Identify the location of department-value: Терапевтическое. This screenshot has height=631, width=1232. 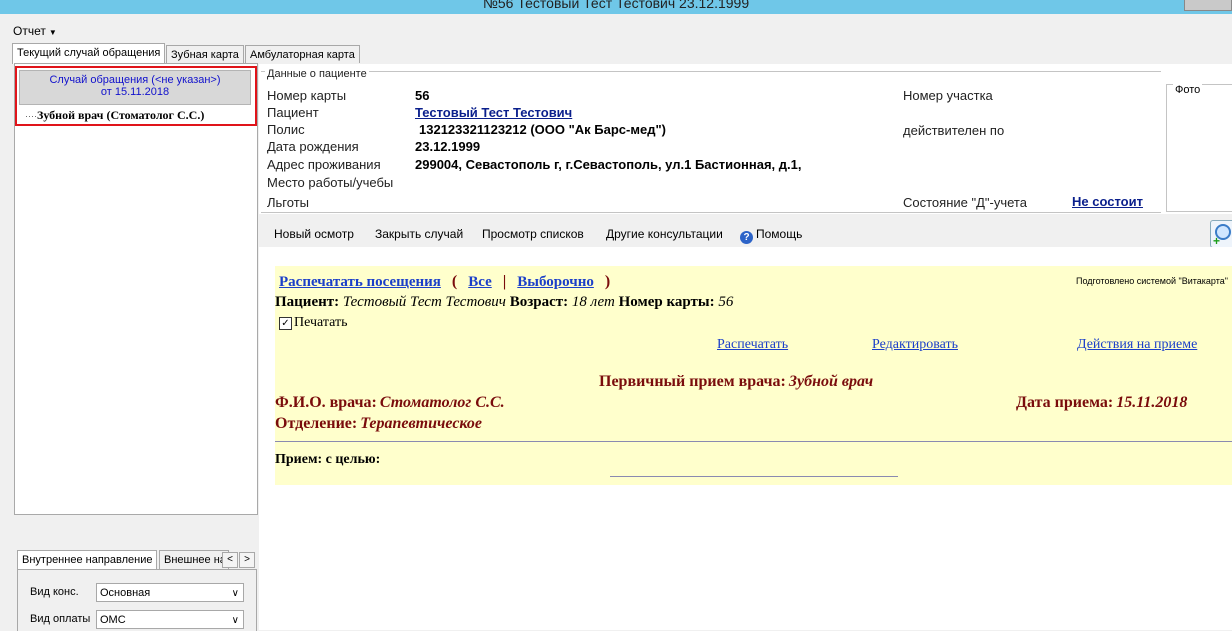
(421, 423).